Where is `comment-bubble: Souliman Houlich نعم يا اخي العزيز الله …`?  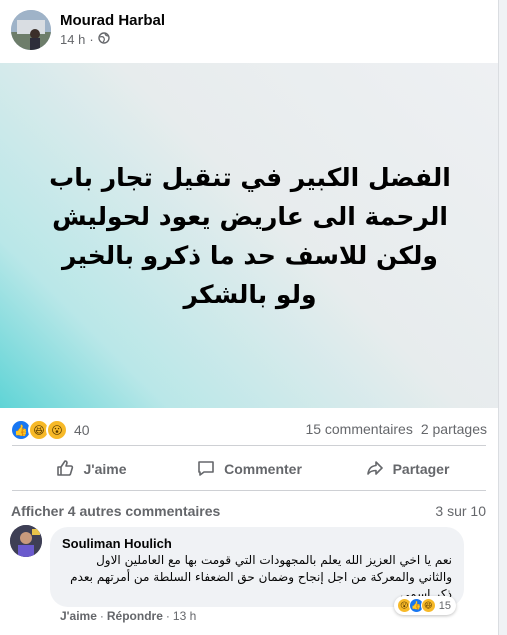
comment-bubble: Souliman Houlich نعم يا اخي العزيز الله … is located at coordinates (257, 571).